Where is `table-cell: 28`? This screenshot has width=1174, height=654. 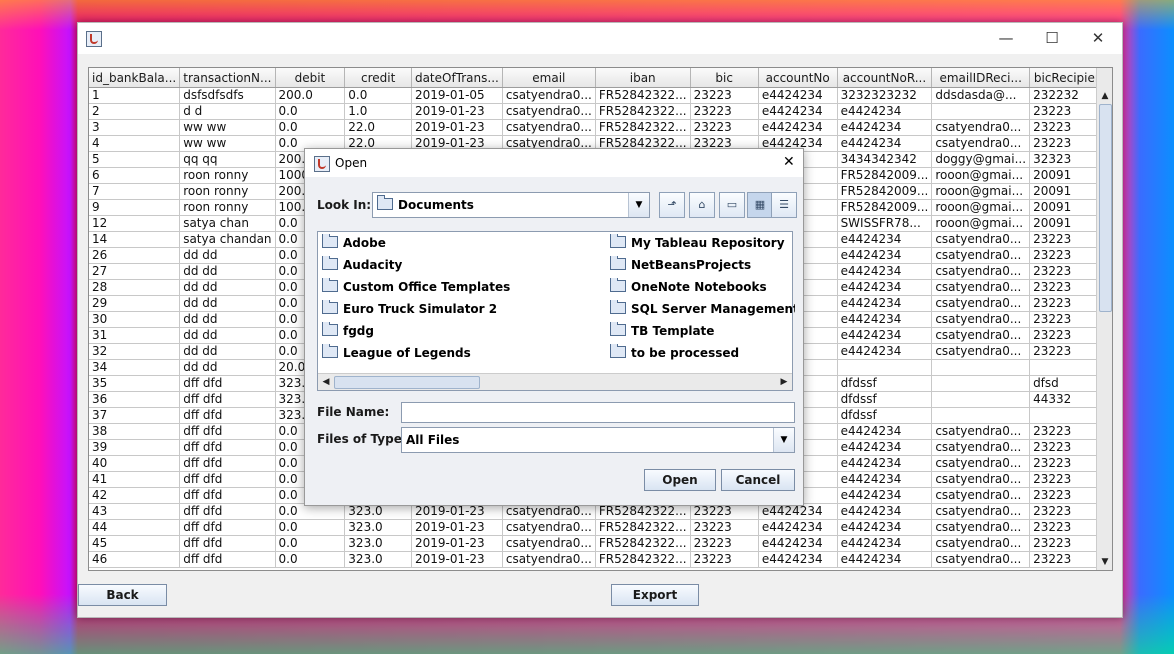 table-cell: 28 is located at coordinates (135, 287).